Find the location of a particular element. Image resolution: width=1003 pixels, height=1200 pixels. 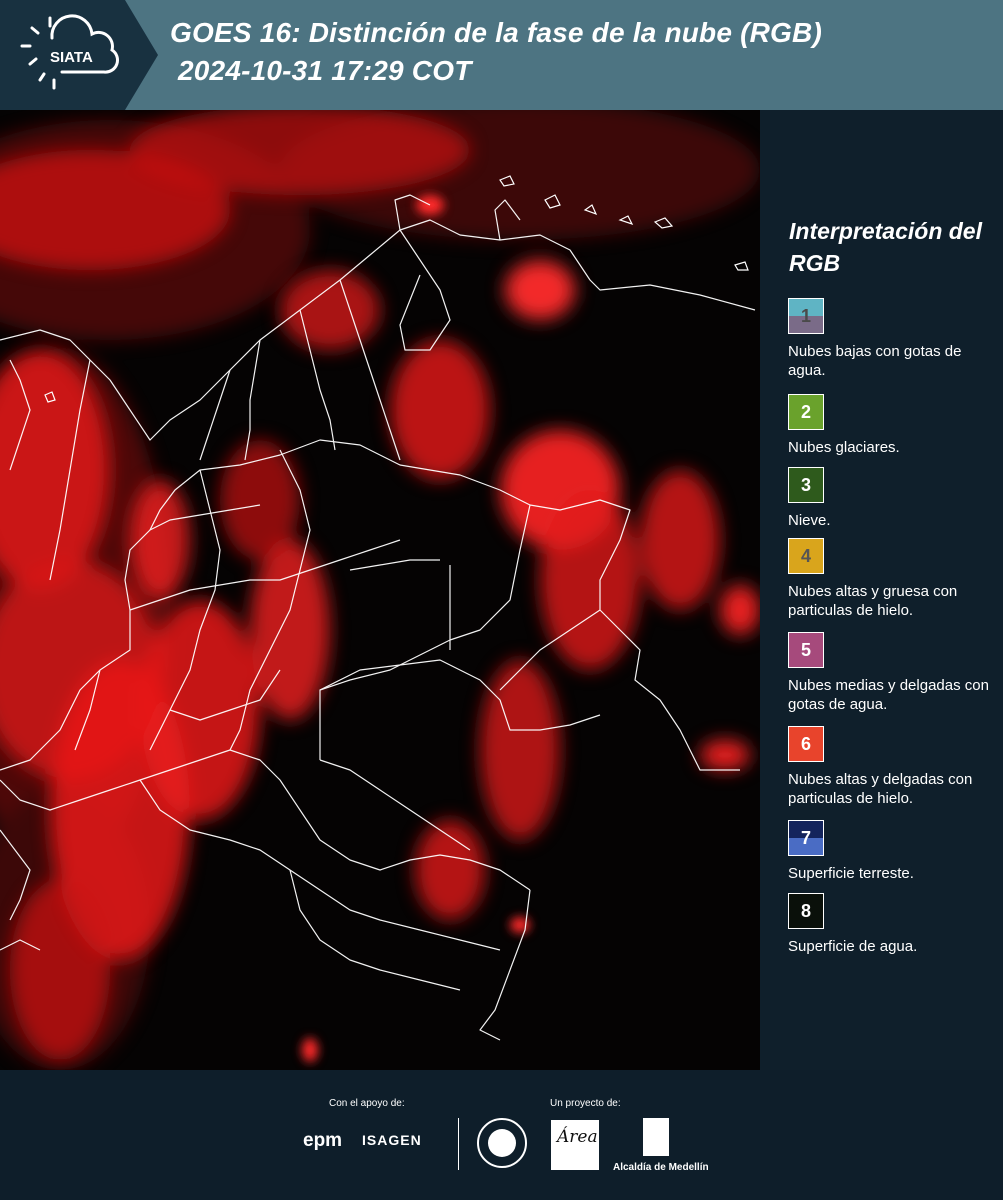

title-line-2: 2024-10-31 17:29 COT is located at coordinates (325, 70).